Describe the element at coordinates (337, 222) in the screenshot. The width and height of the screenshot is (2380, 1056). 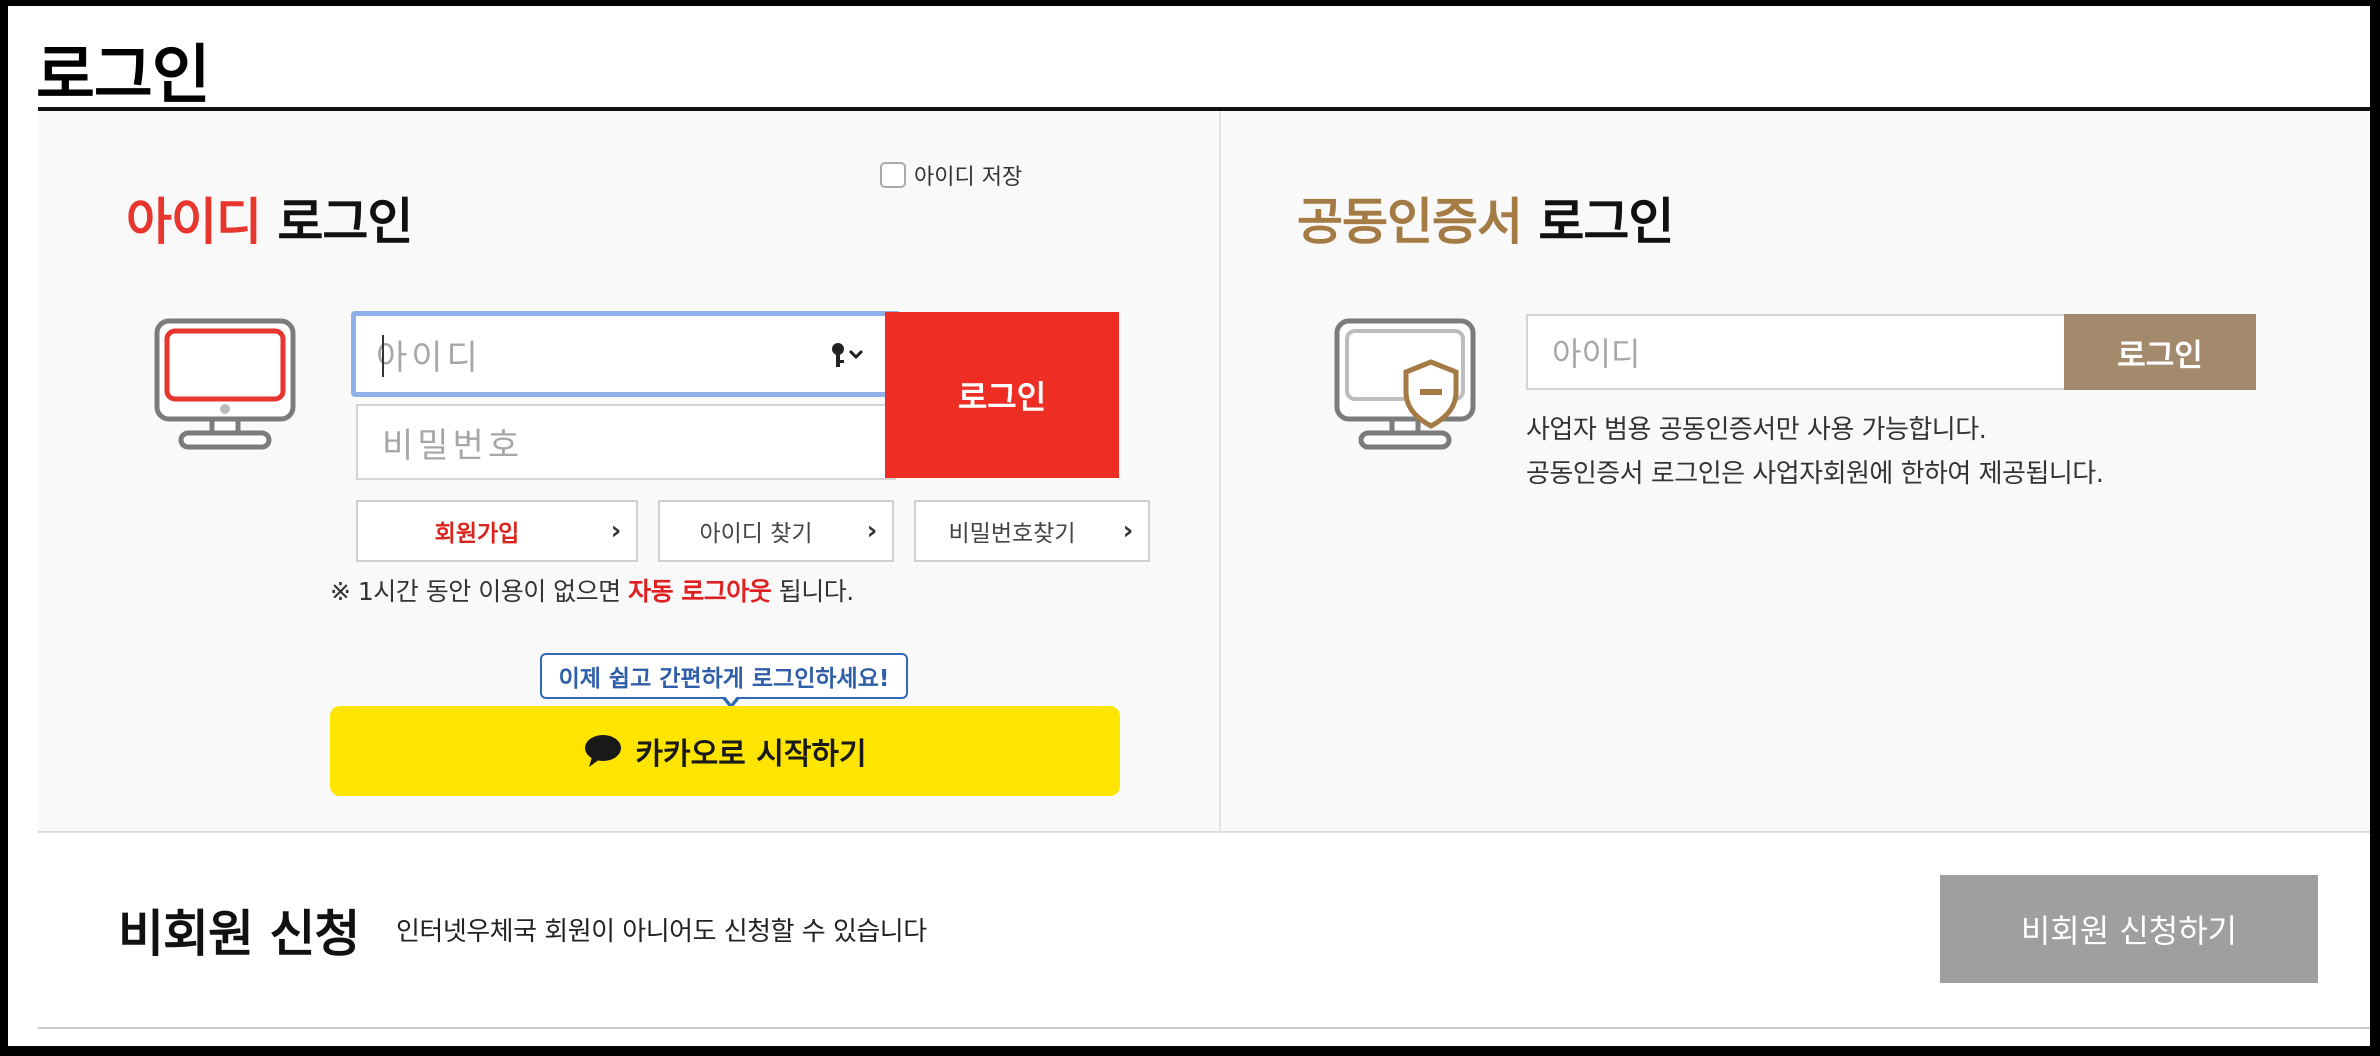
I see `id-login-title-rest: 로그인` at that location.